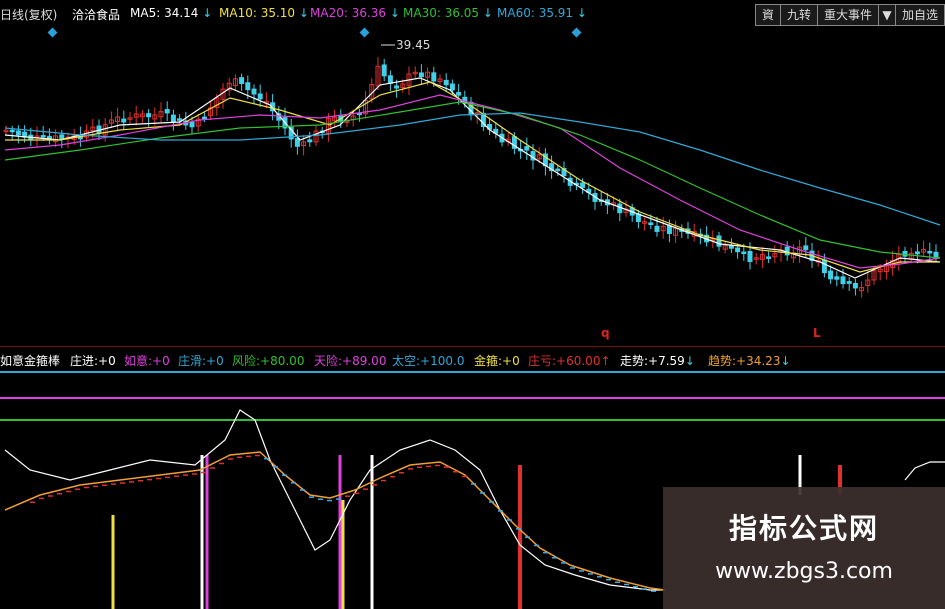 Image resolution: width=945 pixels, height=609 pixels. Describe the element at coordinates (919, 15) in the screenshot. I see `add-to-watchlist-button: 加自选` at that location.